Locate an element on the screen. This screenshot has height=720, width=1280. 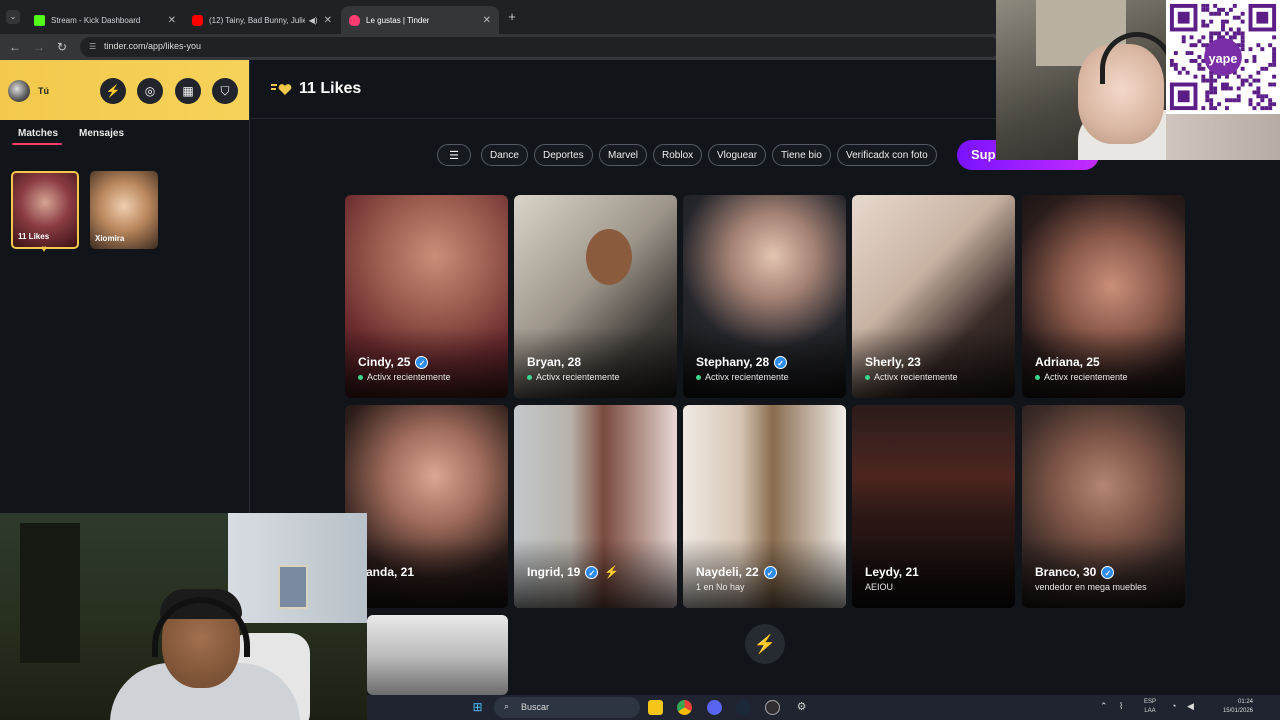
wifi-icon: ◔ is located at coordinates (1173, 706).